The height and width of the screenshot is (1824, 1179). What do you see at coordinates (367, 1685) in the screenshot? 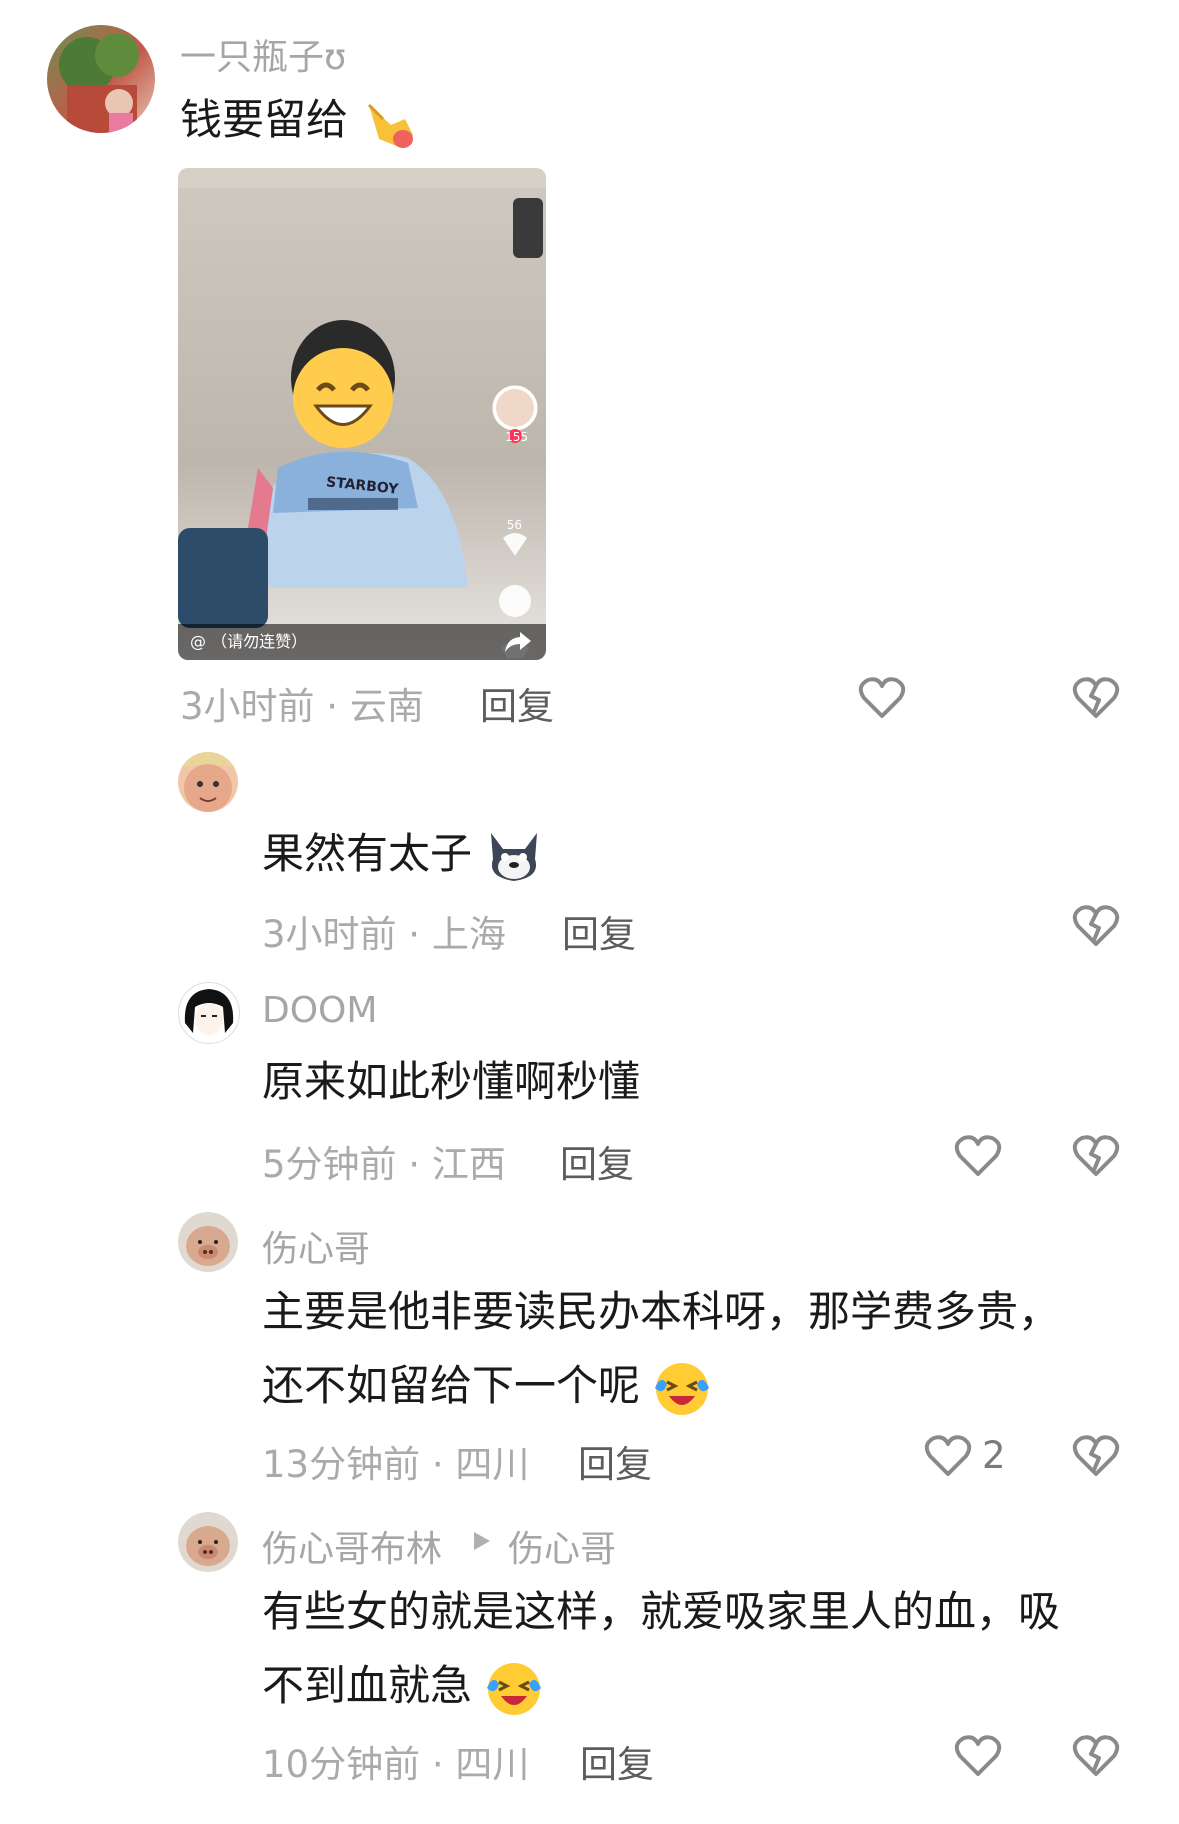
I see `comment-text-value: 不到血就急` at bounding box center [367, 1685].